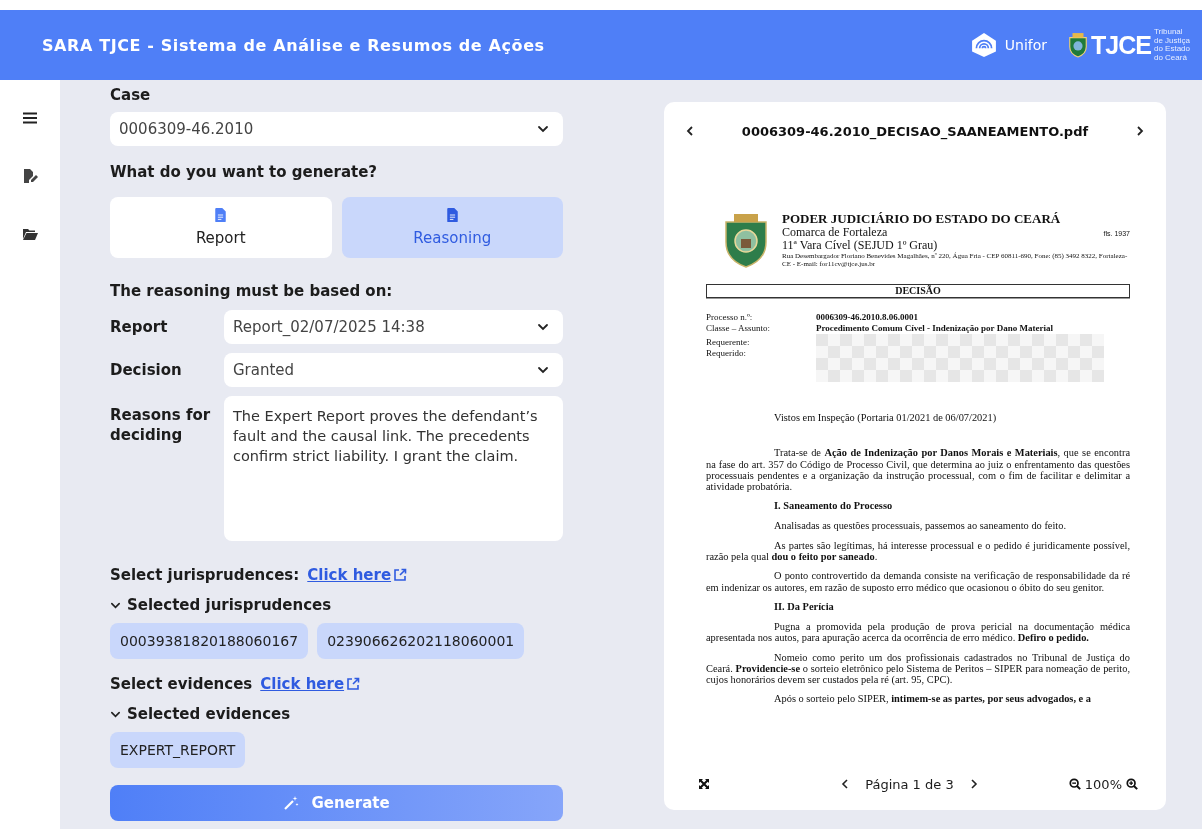 The width and height of the screenshot is (1202, 829). What do you see at coordinates (131, 95) in the screenshot?
I see `field-label: Case` at bounding box center [131, 95].